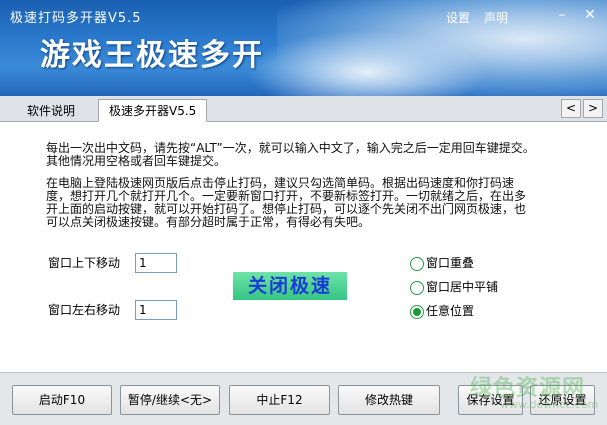  I want to click on radio-overlap-label: 窗口重叠, so click(450, 263).